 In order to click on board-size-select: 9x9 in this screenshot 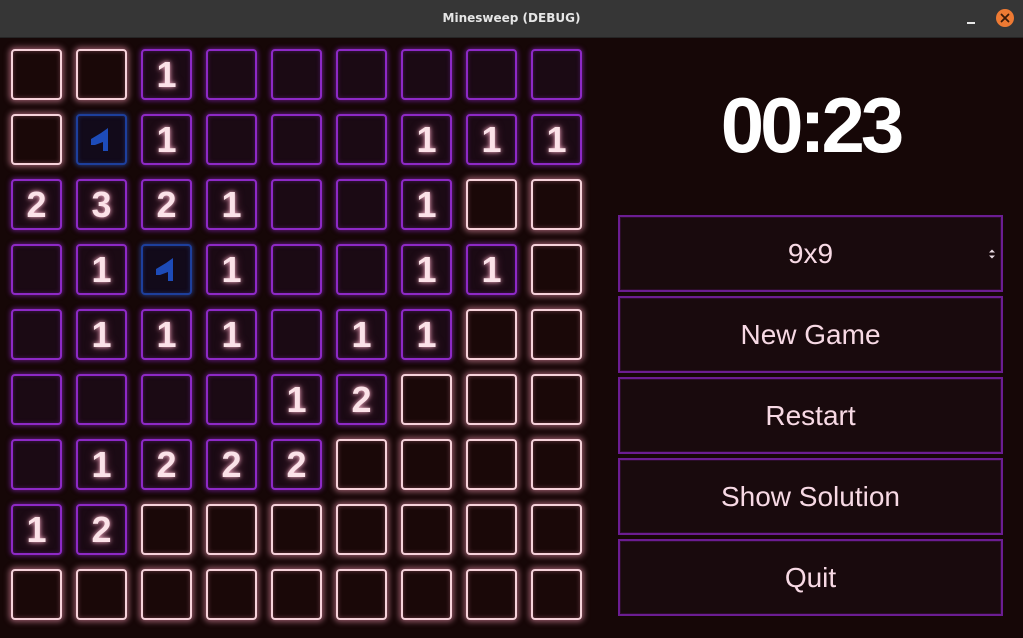, I will do `click(810, 253)`.